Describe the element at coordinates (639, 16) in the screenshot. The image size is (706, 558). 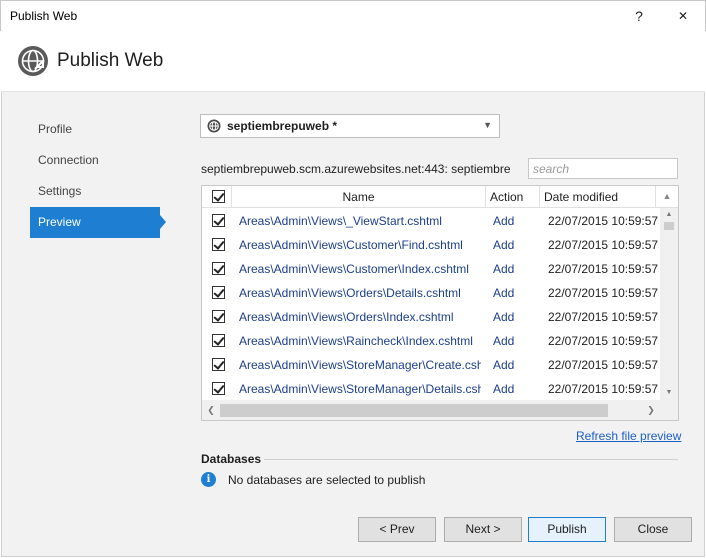
I see `help-button: ?` at that location.